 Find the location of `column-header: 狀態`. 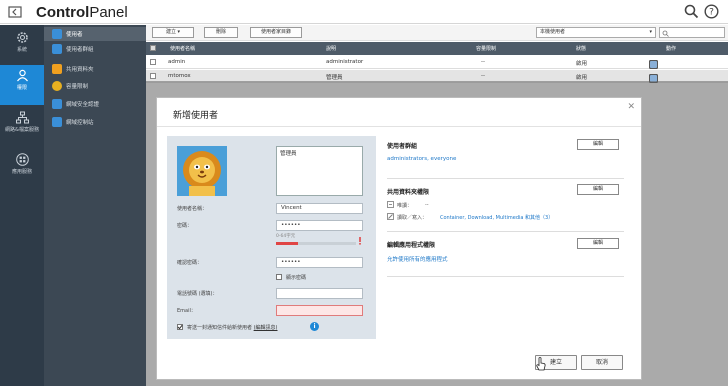

column-header: 狀態 is located at coordinates (581, 48).